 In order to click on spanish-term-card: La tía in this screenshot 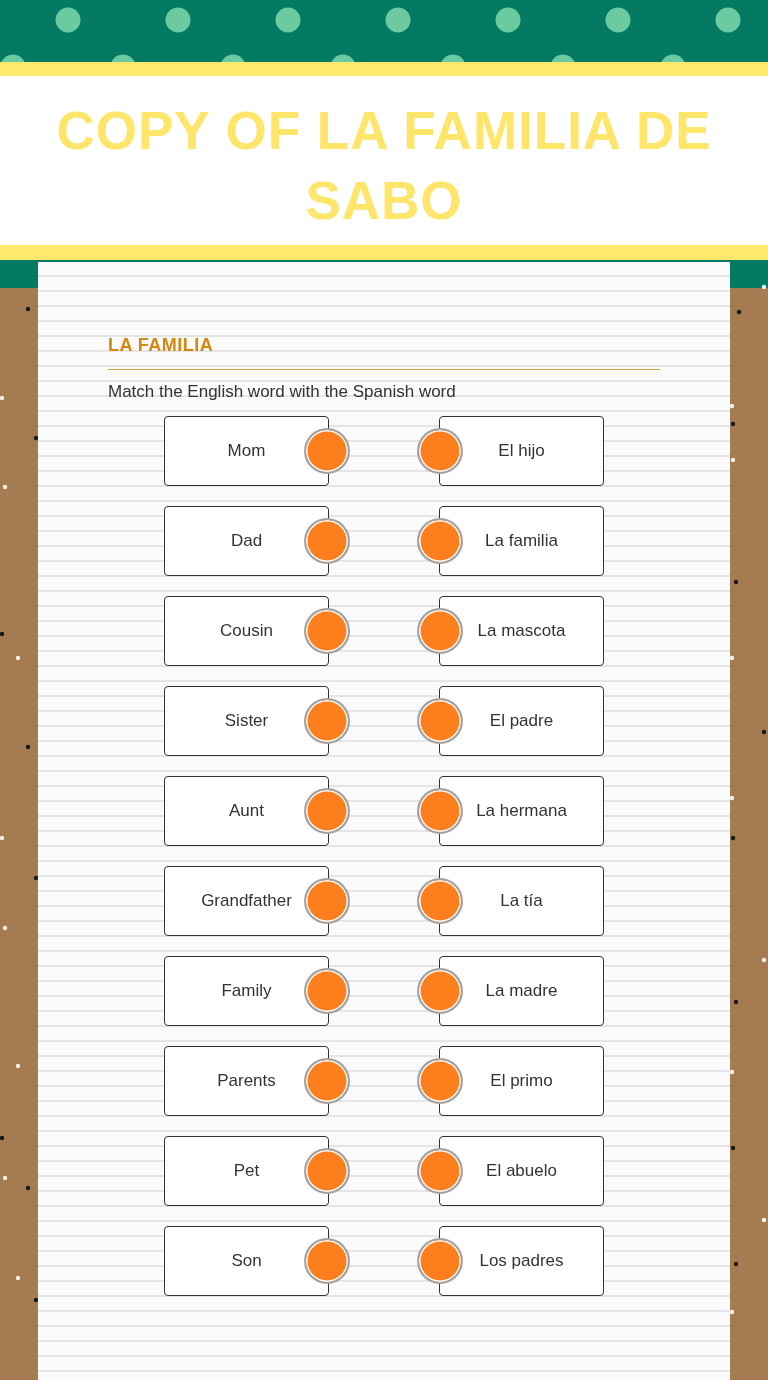, I will do `click(521, 901)`.